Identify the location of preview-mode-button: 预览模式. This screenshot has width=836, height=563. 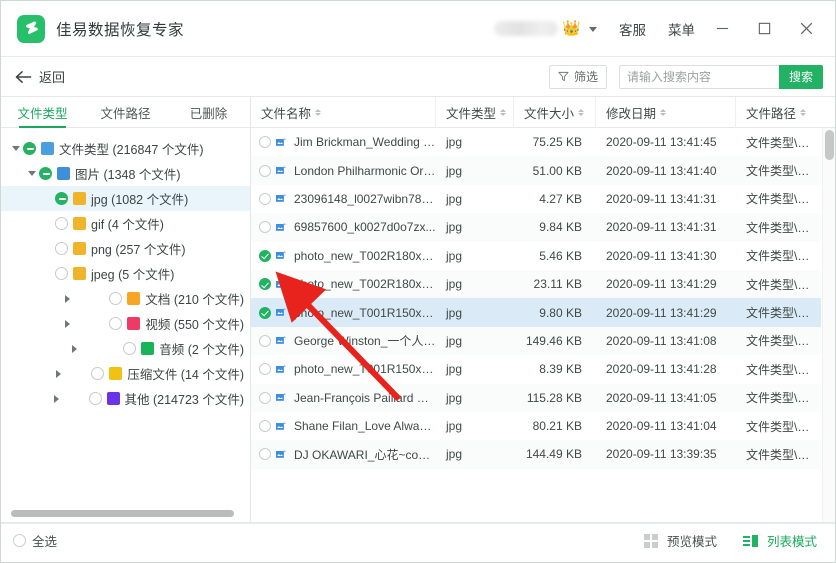
(680, 540).